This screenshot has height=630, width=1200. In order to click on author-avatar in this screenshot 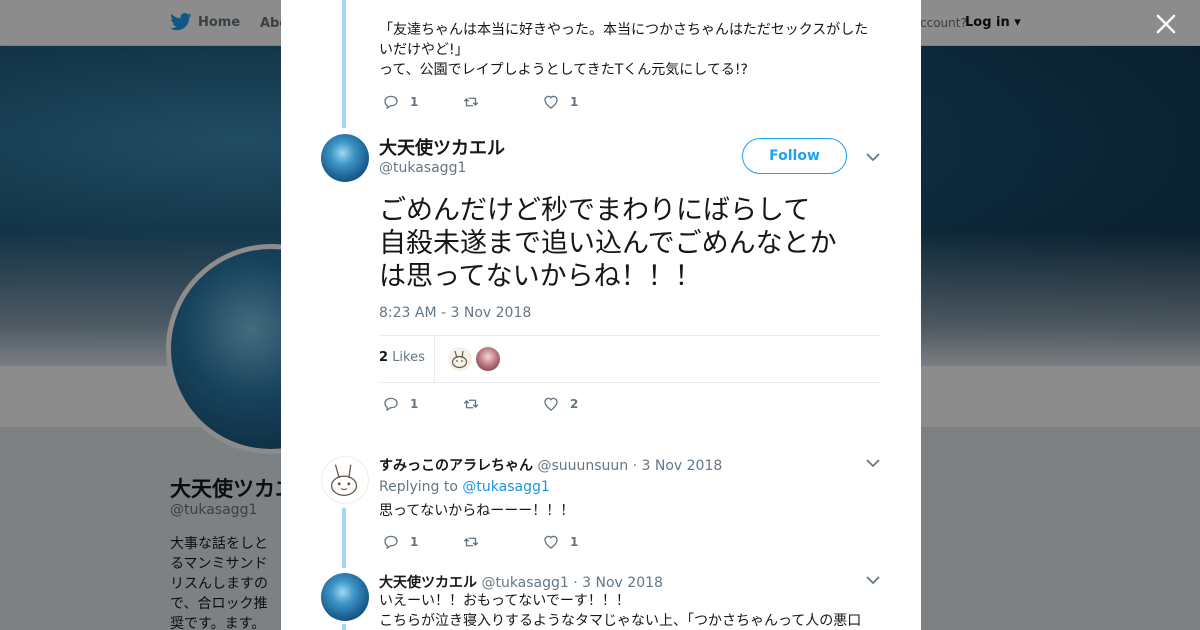, I will do `click(345, 158)`.